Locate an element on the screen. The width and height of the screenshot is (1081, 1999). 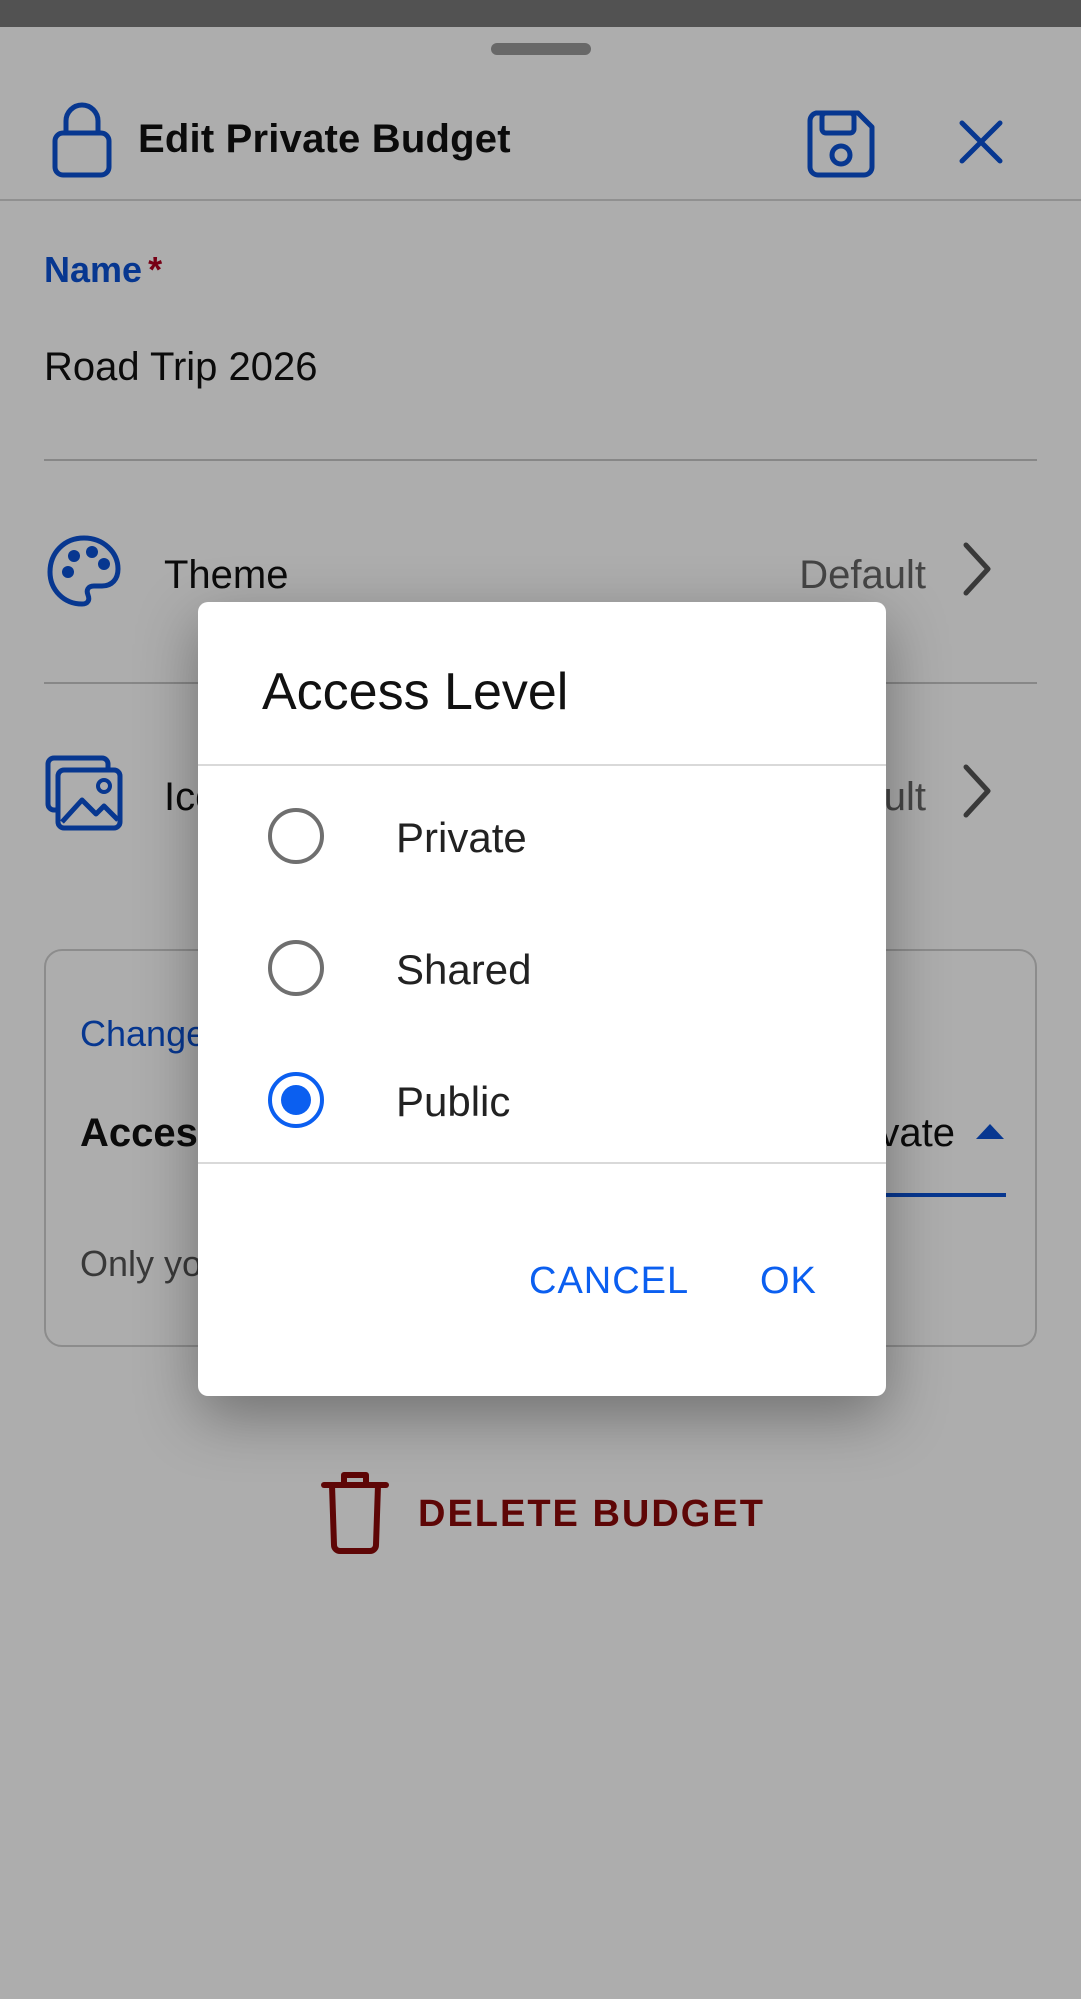
option-shared: Shared is located at coordinates (542, 968).